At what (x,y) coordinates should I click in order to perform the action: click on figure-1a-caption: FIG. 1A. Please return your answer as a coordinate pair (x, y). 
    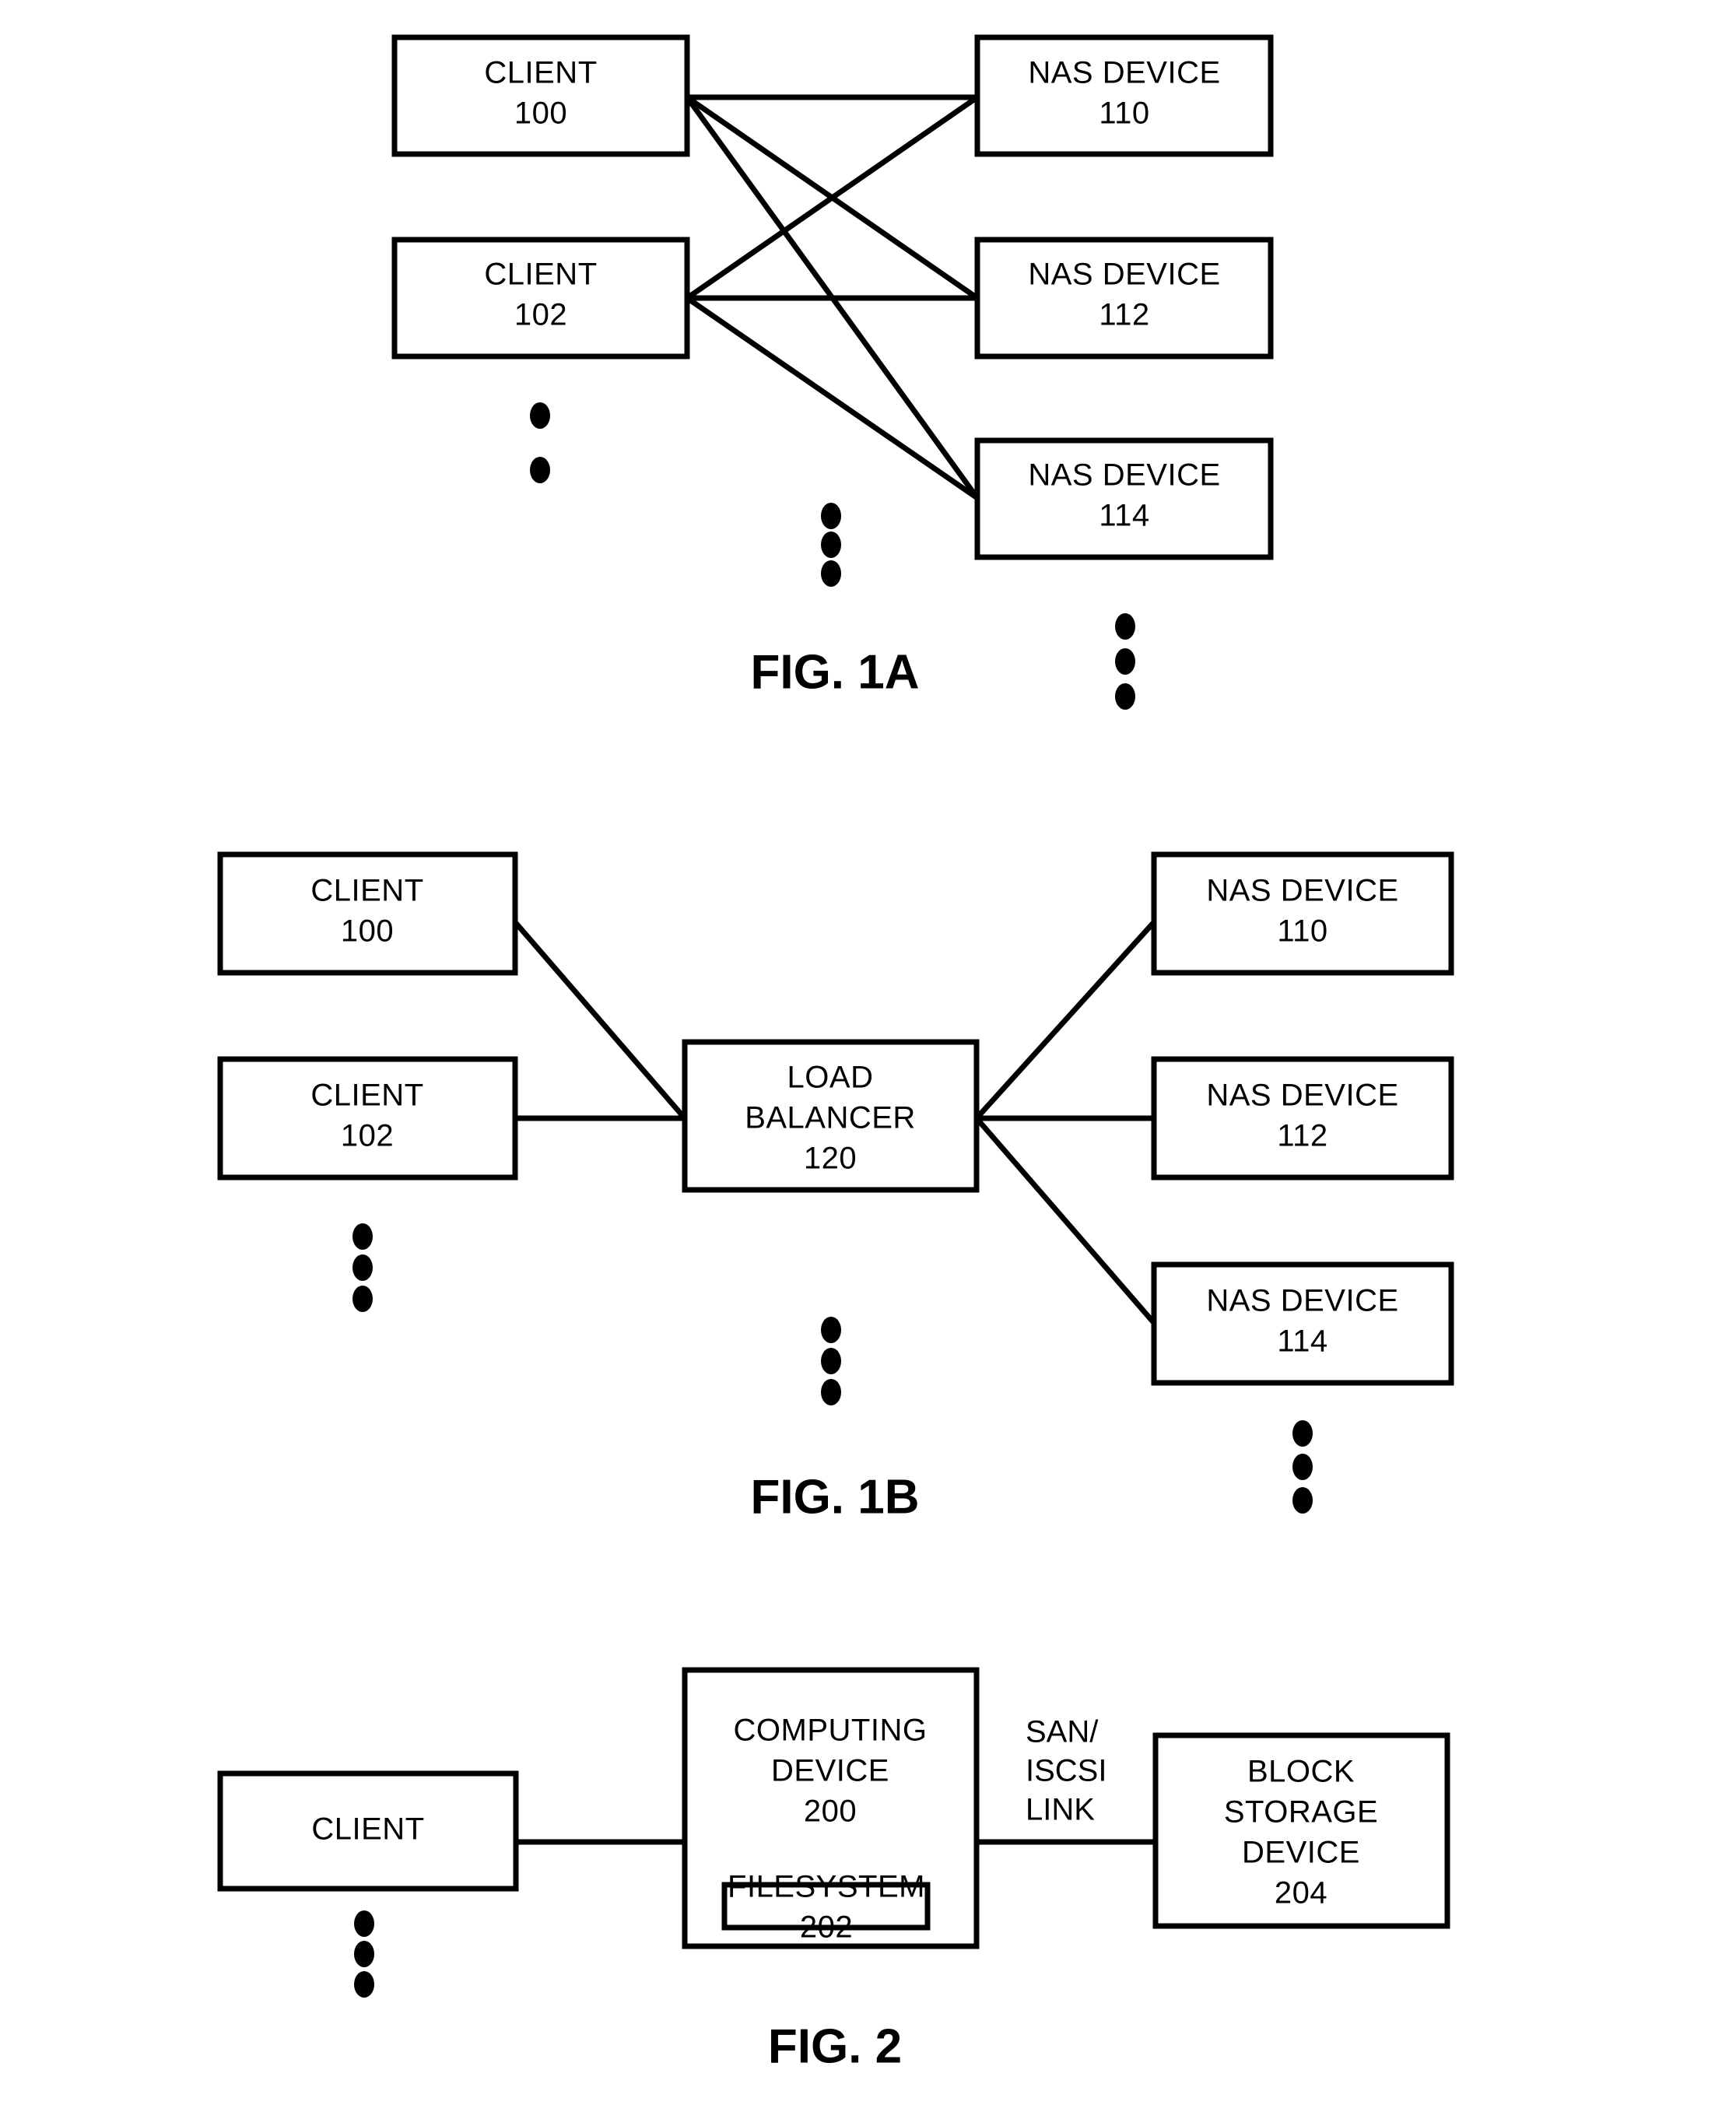
    Looking at the image, I should click on (834, 672).